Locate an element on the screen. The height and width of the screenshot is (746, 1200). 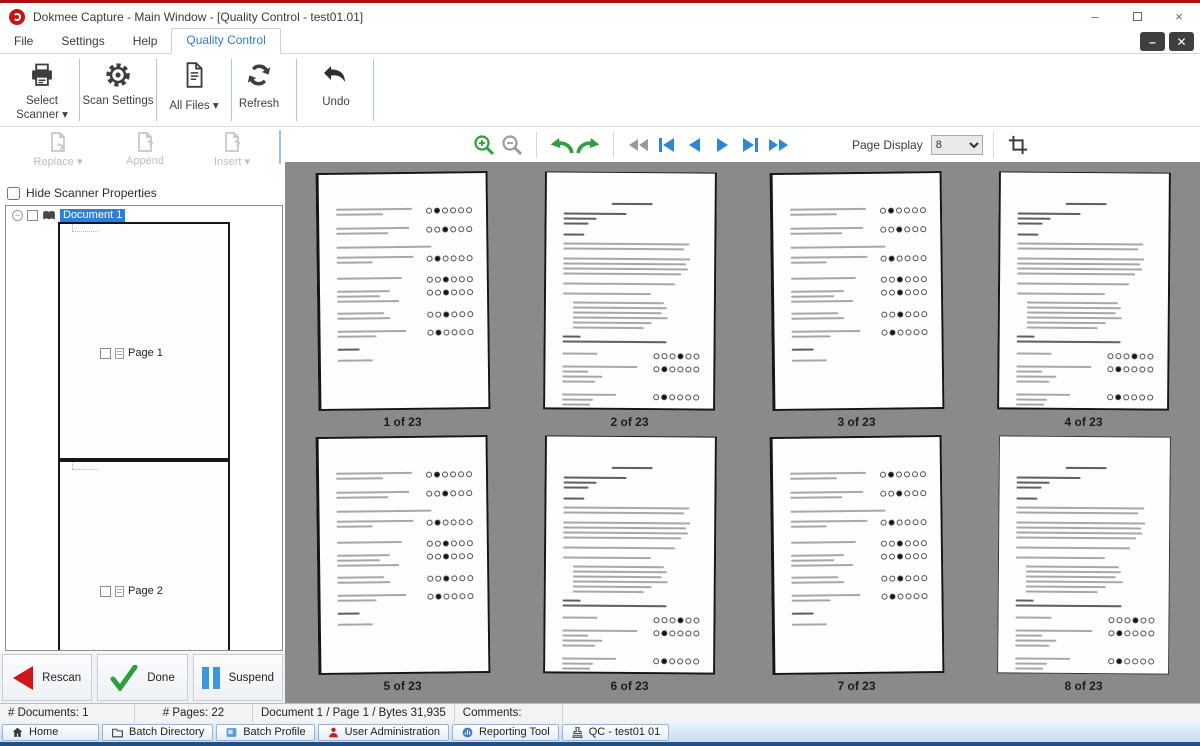
mdi-close-button: ✕ is located at coordinates (1181, 41).